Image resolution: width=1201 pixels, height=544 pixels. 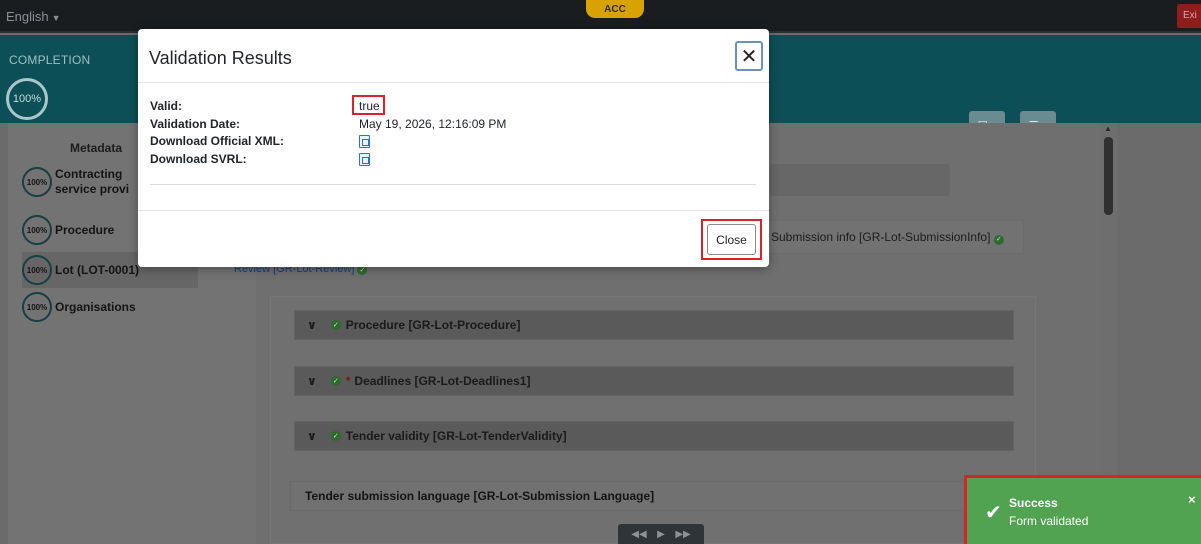 What do you see at coordinates (95, 307) in the screenshot?
I see `sidebar-item-label: Organisations` at bounding box center [95, 307].